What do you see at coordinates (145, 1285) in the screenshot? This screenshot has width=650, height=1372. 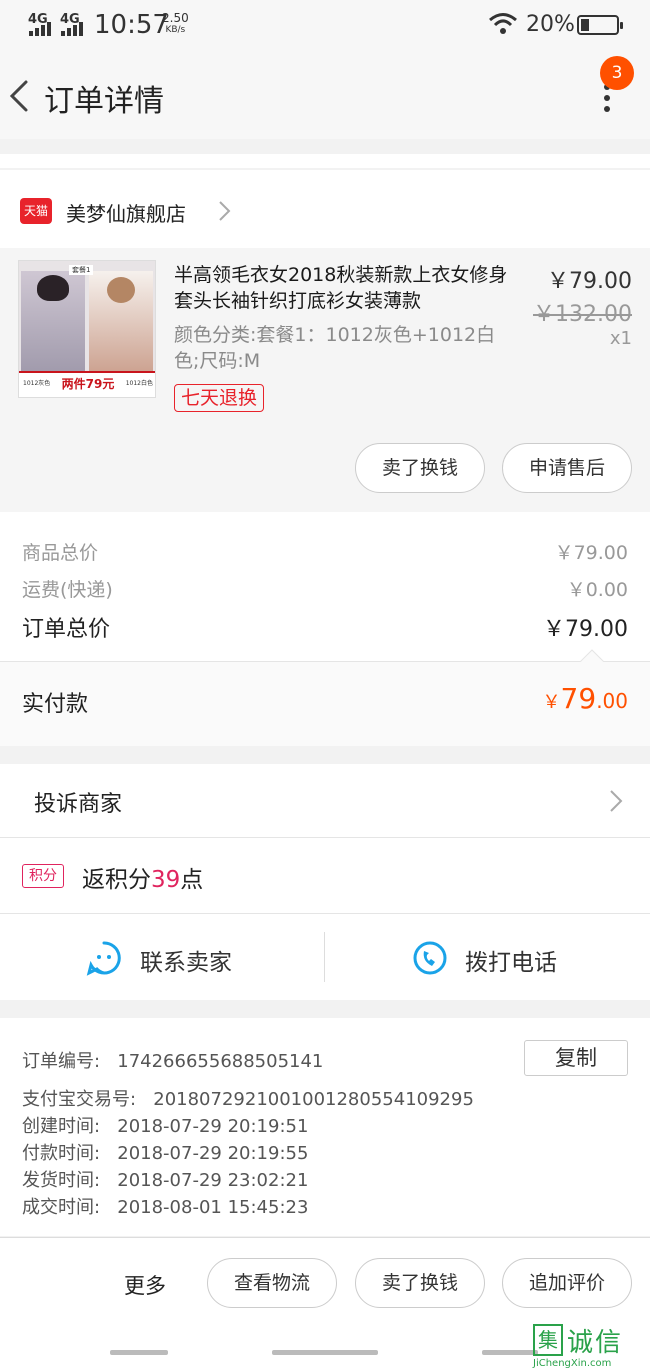 I see `more-button: 更多` at bounding box center [145, 1285].